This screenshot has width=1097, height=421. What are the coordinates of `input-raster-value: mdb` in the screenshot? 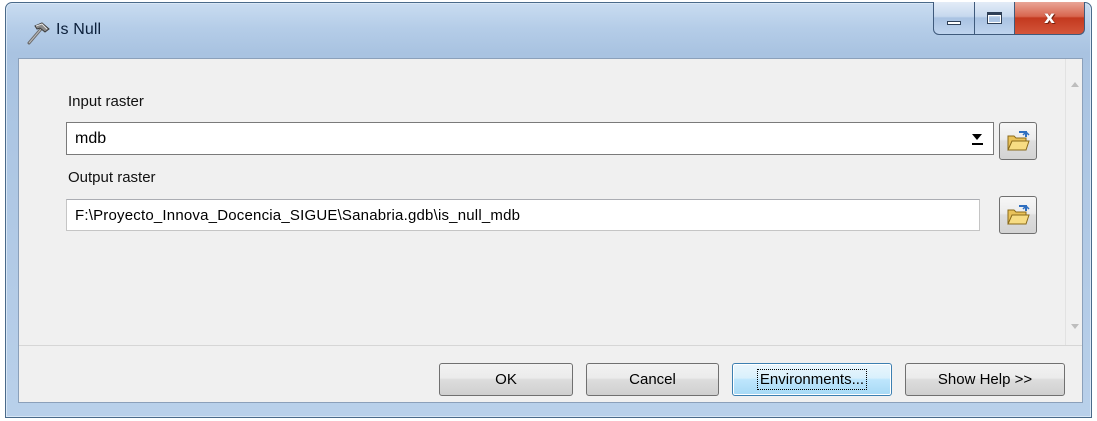 It's located at (516, 139).